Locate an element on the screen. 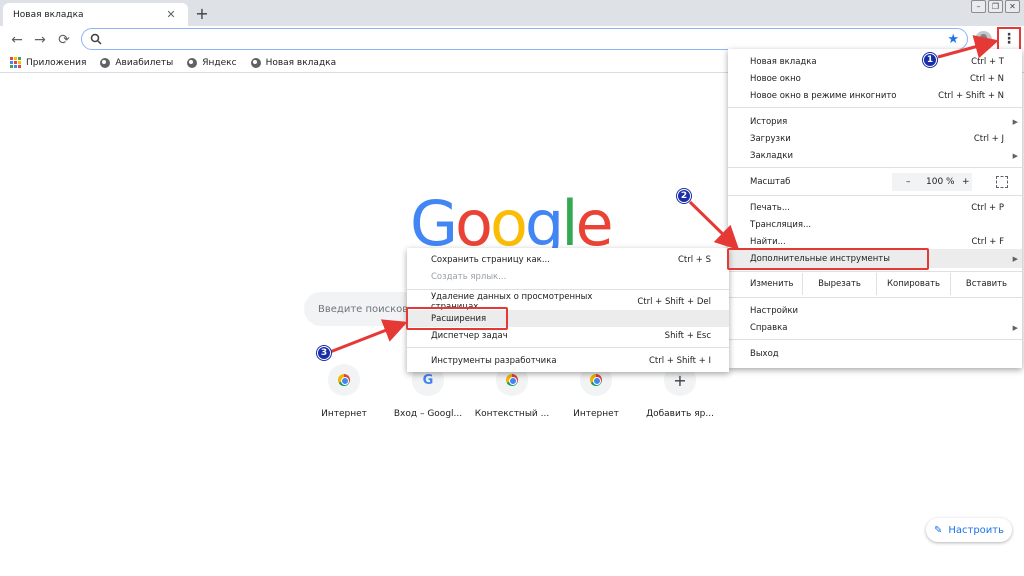 This screenshot has height=576, width=1024. fullscreen-icon is located at coordinates (1002, 182).